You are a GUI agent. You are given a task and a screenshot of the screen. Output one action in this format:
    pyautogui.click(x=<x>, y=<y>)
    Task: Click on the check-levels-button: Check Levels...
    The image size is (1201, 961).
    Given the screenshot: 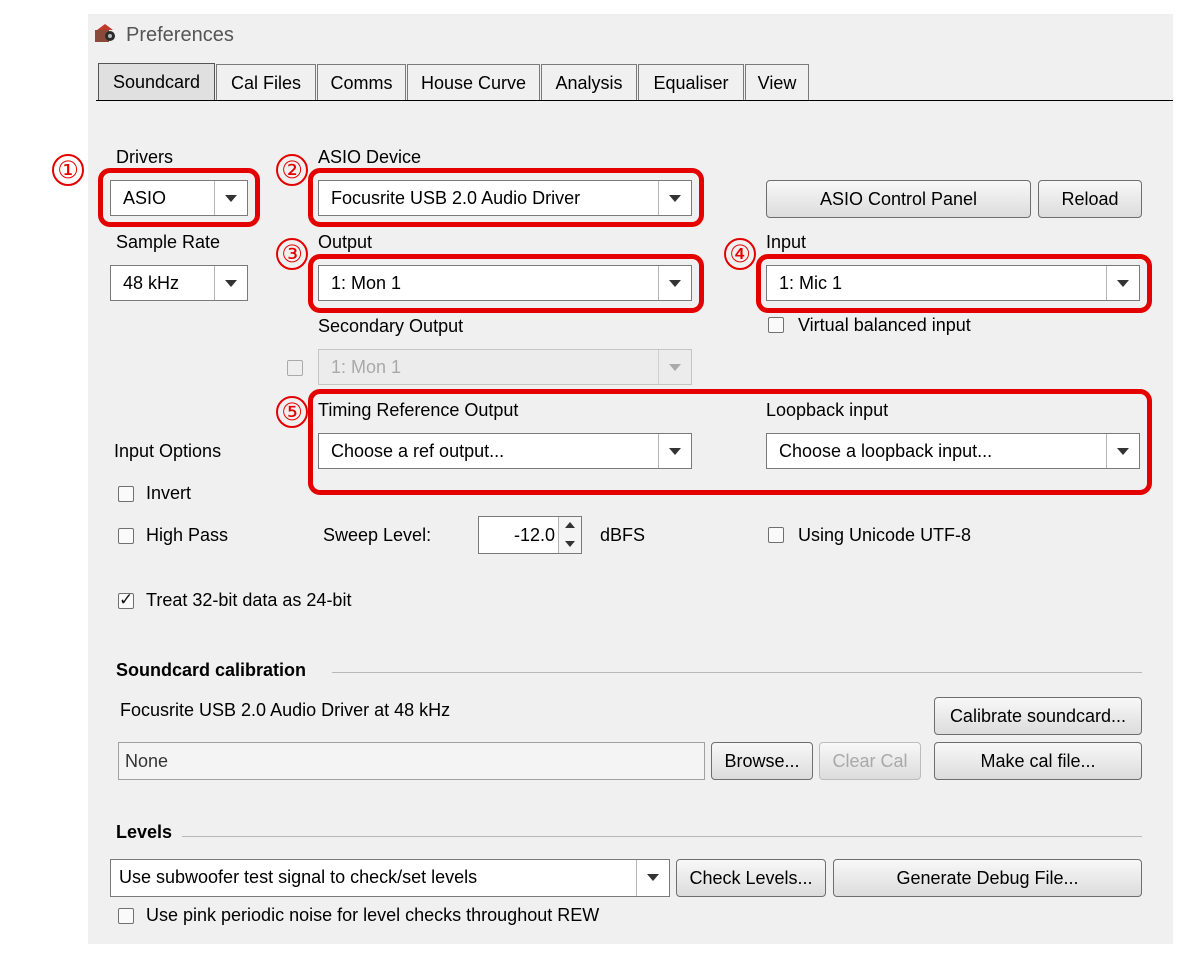 What is the action you would take?
    pyautogui.click(x=751, y=878)
    